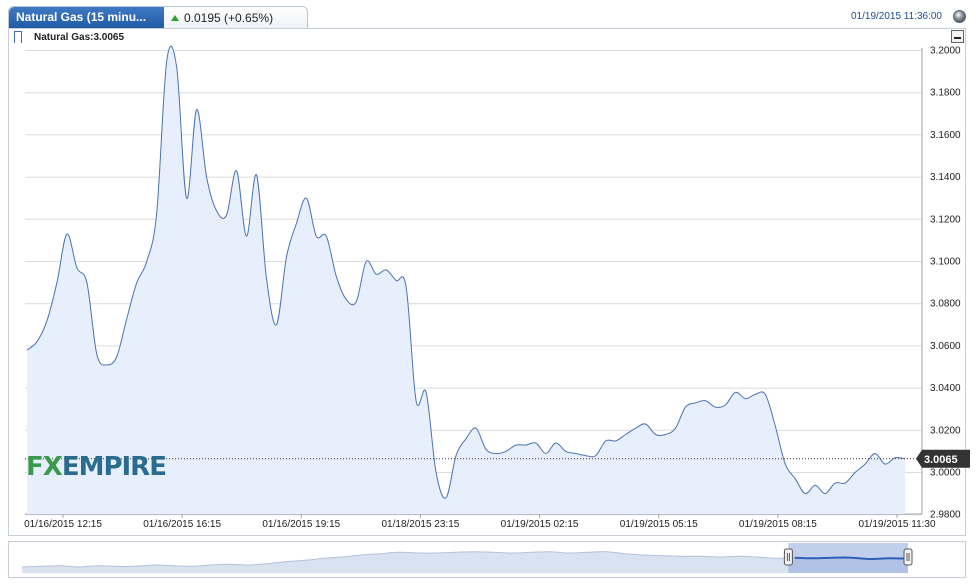 The height and width of the screenshot is (585, 976). Describe the element at coordinates (908, 557) in the screenshot. I see `navigator-right-handle` at that location.